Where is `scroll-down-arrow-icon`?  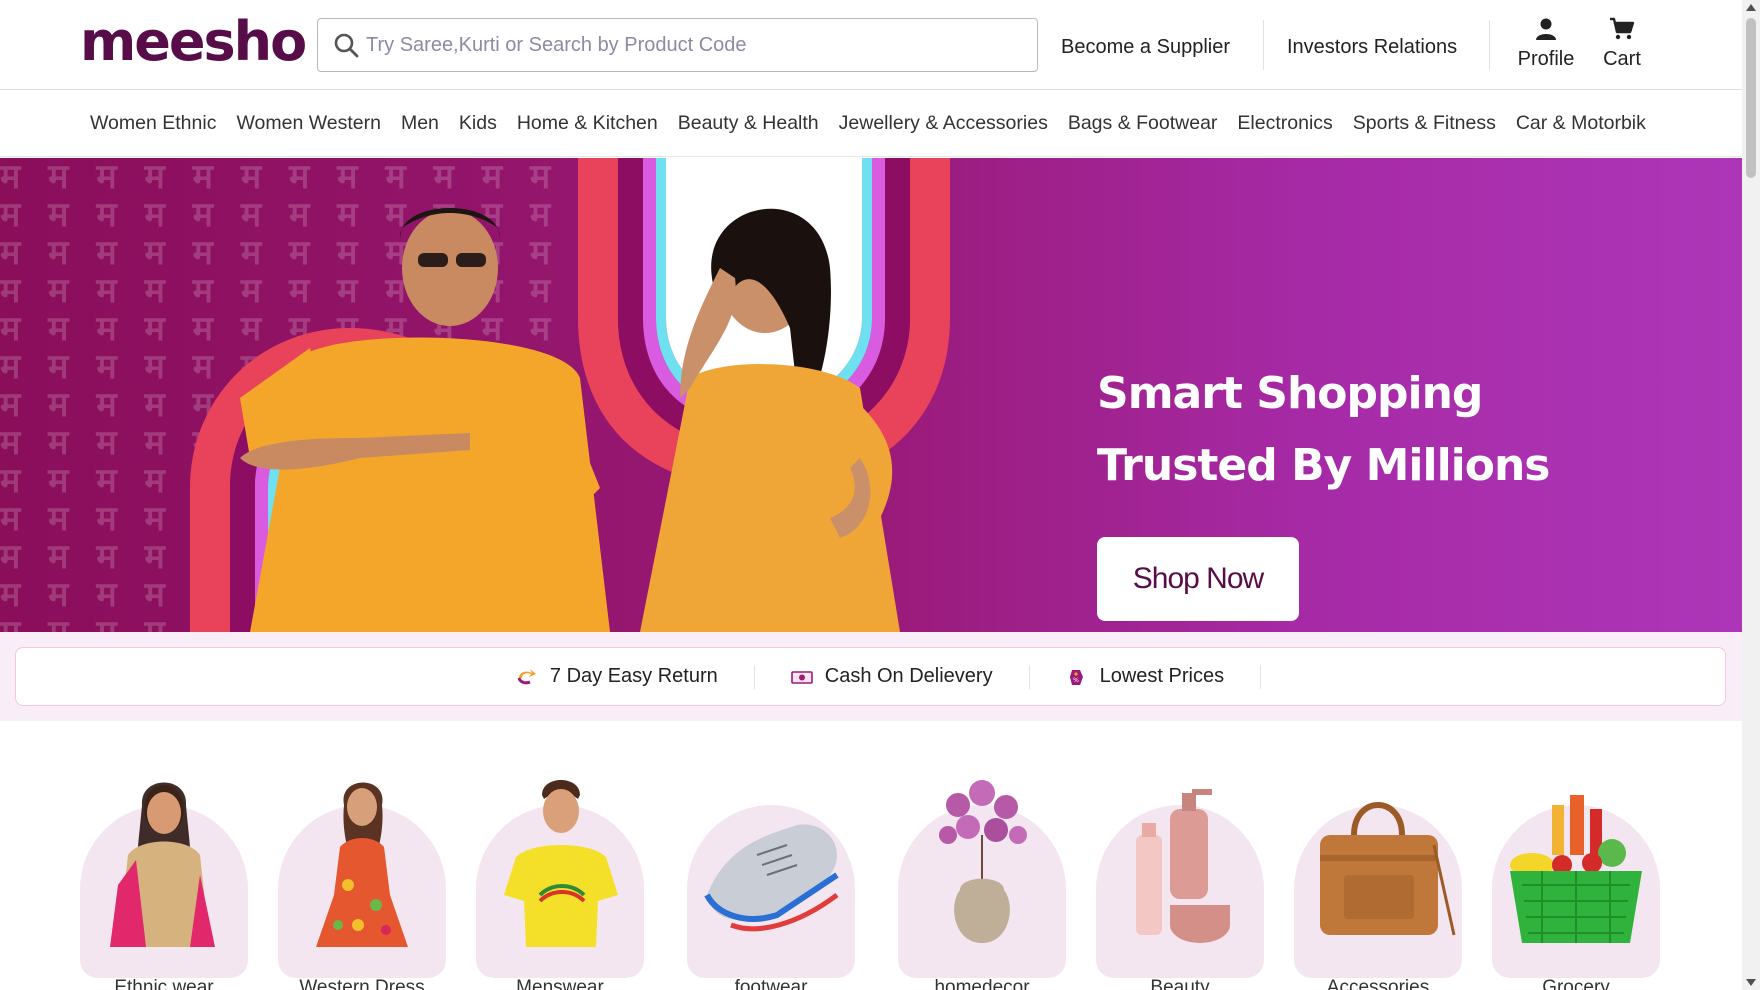
scroll-down-arrow-icon is located at coordinates (1751, 982).